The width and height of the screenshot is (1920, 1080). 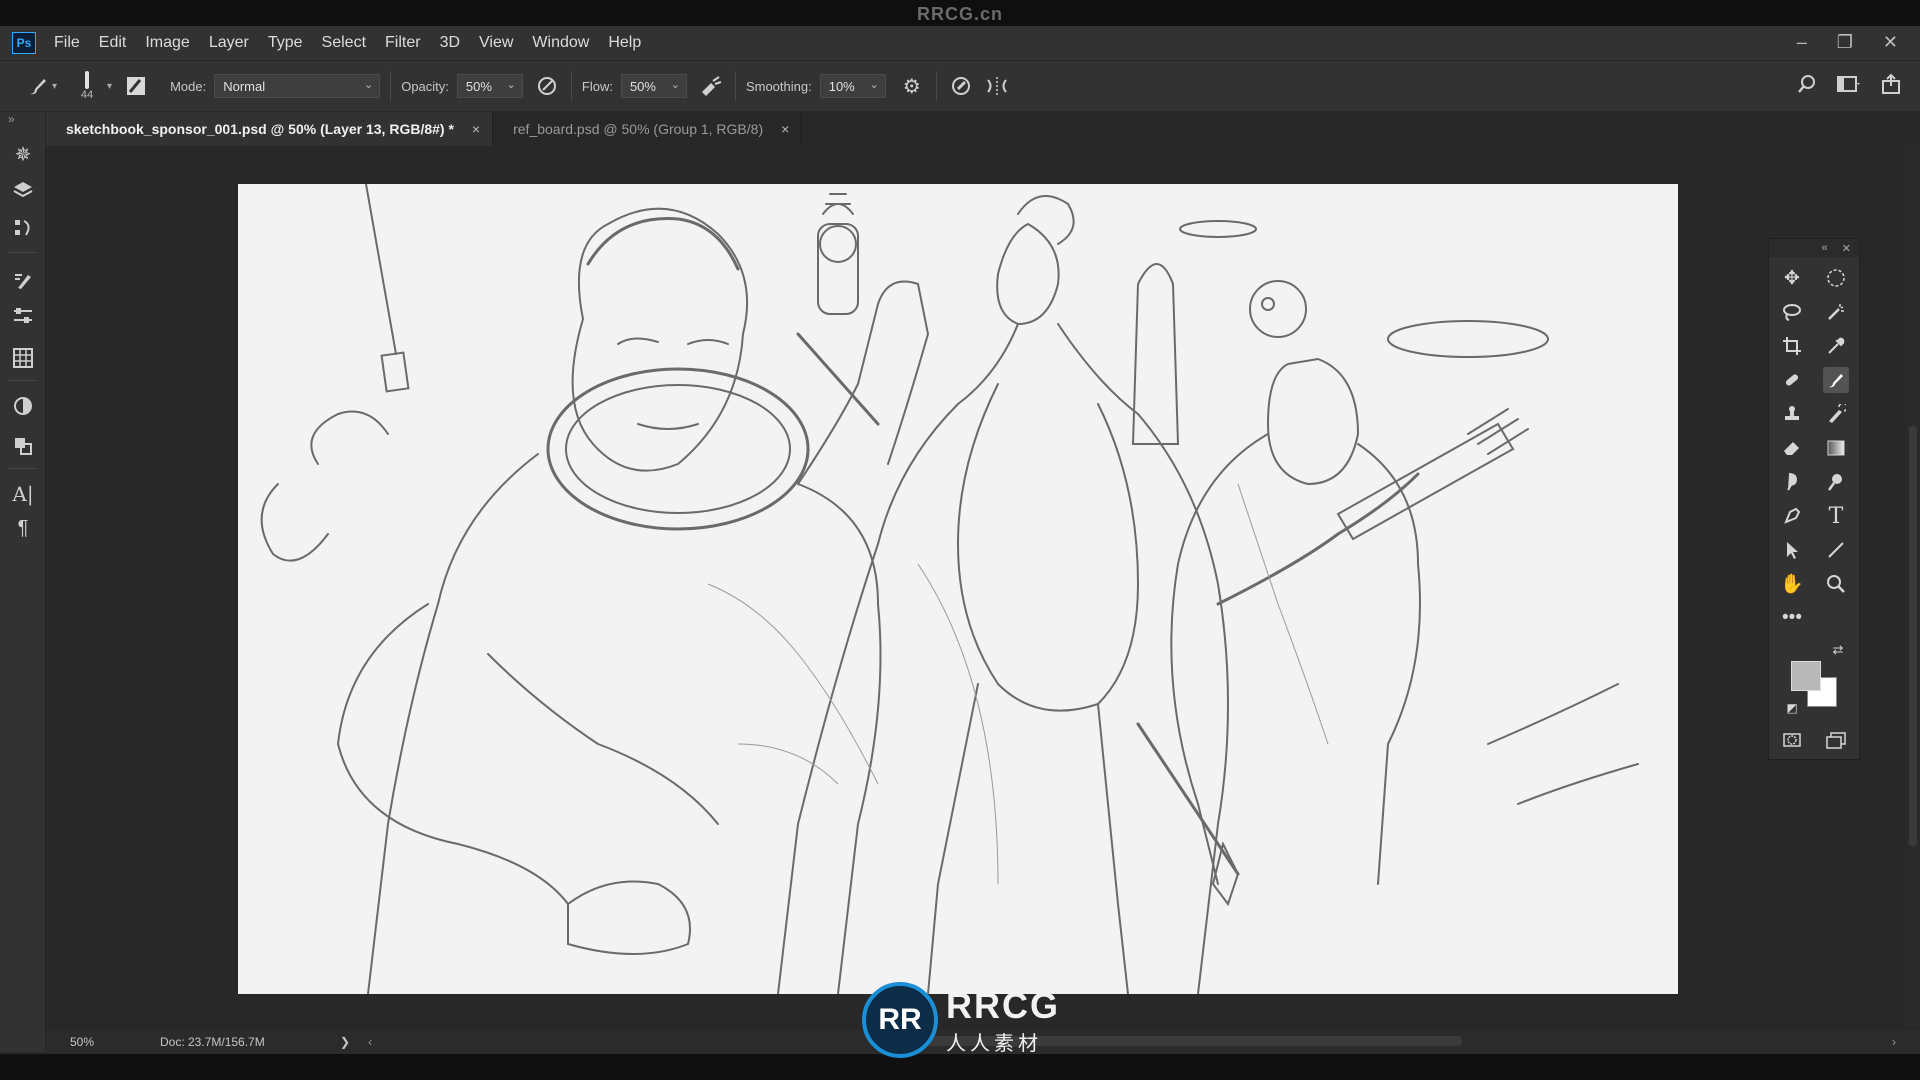 What do you see at coordinates (1836, 414) in the screenshot?
I see `history-brush-icon` at bounding box center [1836, 414].